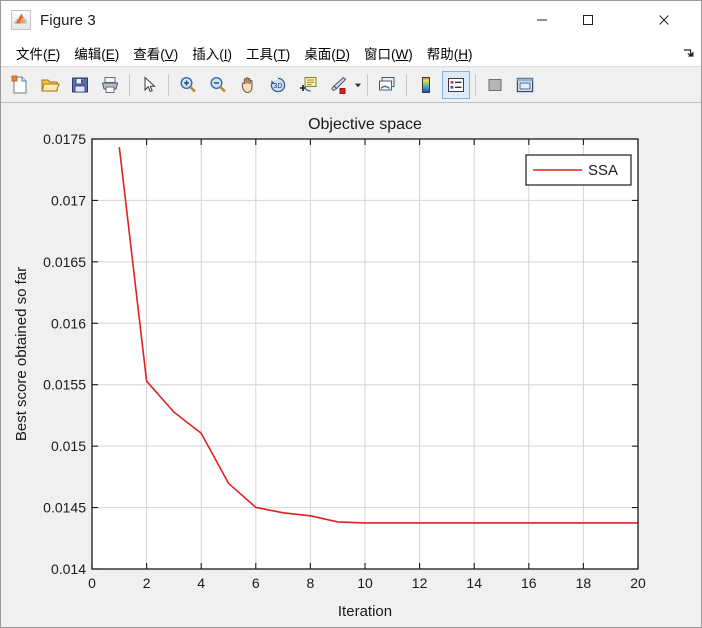 The width and height of the screenshot is (702, 628). What do you see at coordinates (110, 54) in the screenshot?
I see `menu-key-edit: E` at bounding box center [110, 54].